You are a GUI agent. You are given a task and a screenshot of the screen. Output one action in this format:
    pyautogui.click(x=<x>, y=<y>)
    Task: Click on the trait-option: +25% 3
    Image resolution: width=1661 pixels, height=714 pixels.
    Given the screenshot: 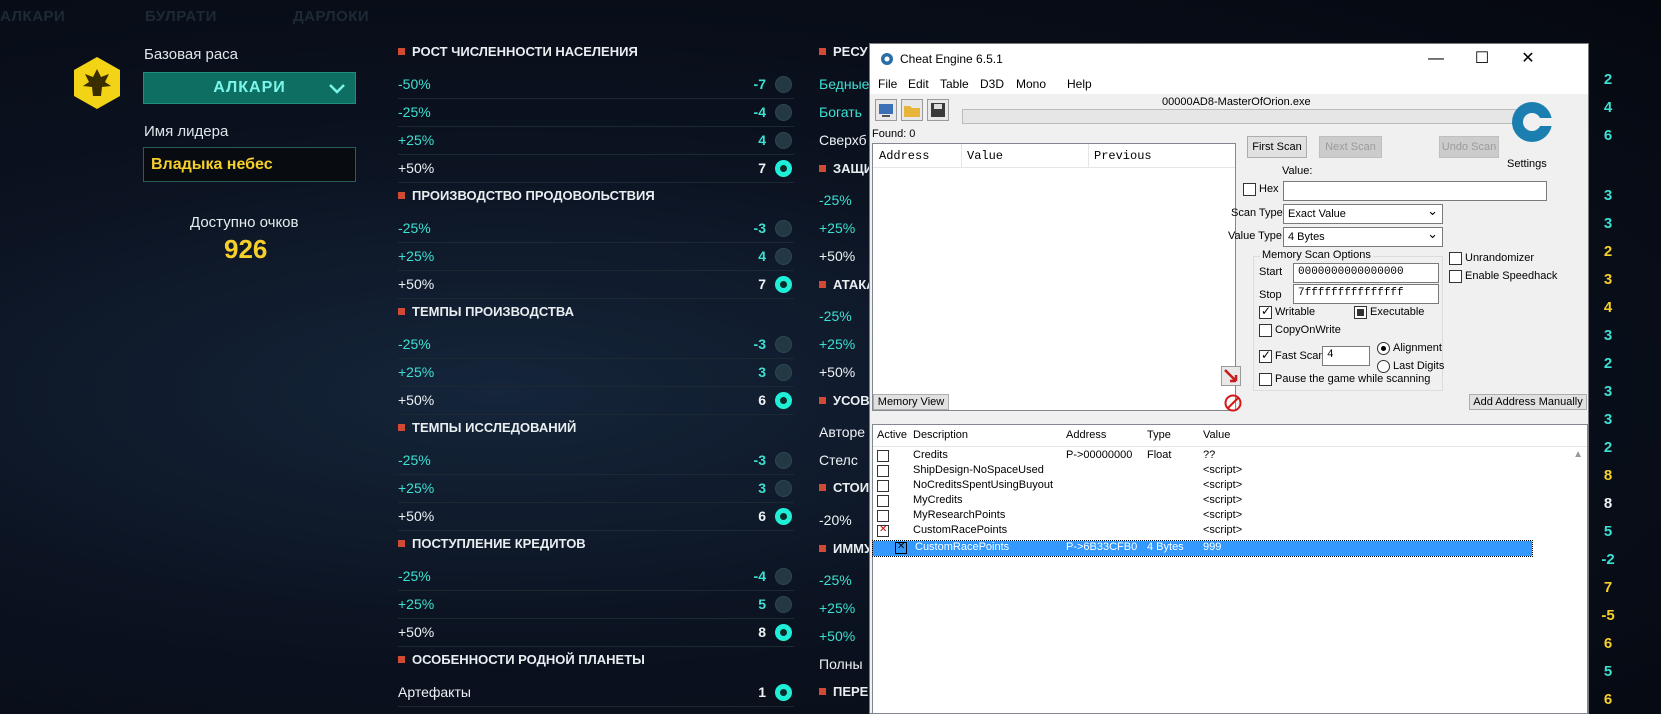 What is the action you would take?
    pyautogui.click(x=596, y=489)
    